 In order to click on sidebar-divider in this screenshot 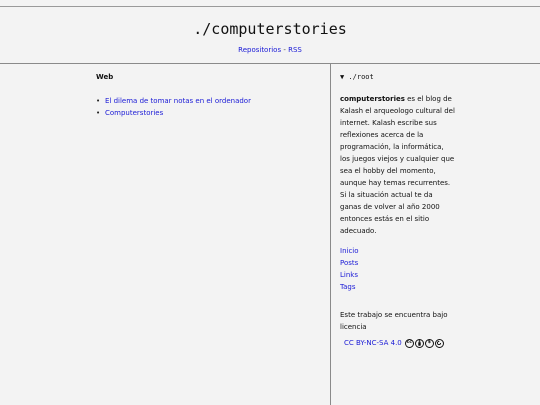, I will do `click(330, 234)`.